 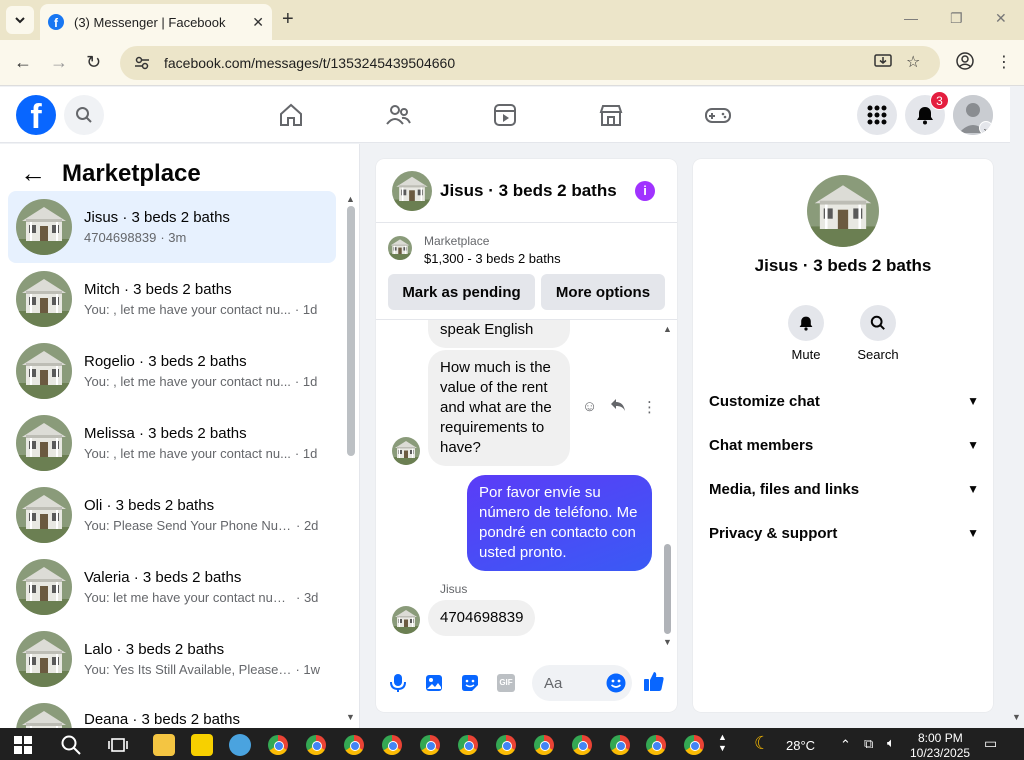 What do you see at coordinates (23, 747) in the screenshot?
I see `windows-start-icon` at bounding box center [23, 747].